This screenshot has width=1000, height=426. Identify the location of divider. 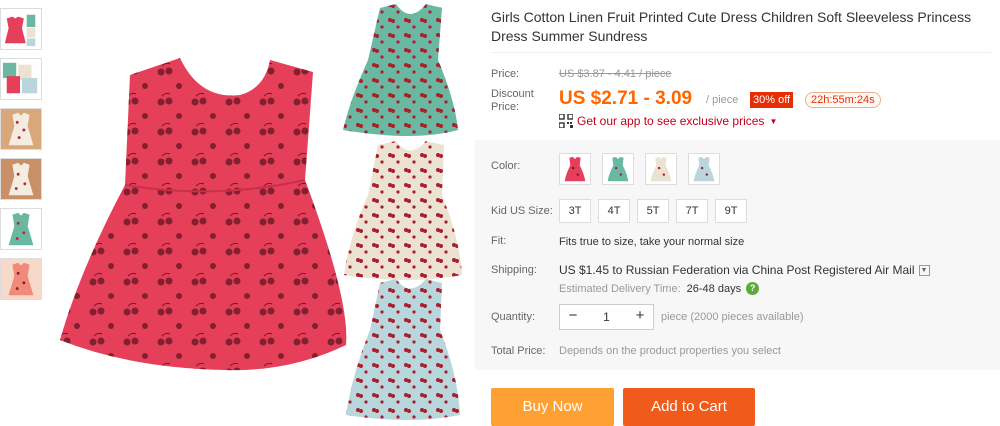
(741, 52).